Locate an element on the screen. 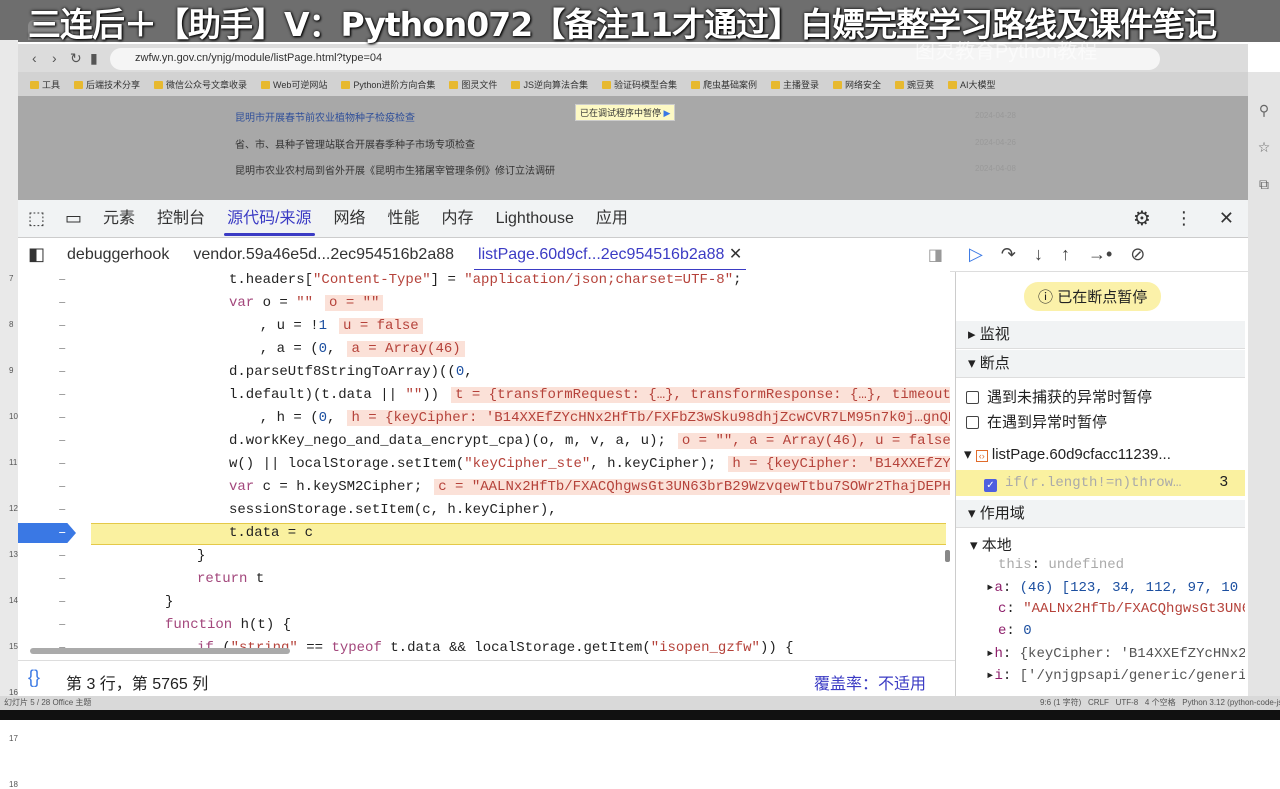  checkbox-label: 在遇到异常时暂停 is located at coordinates (1047, 422).